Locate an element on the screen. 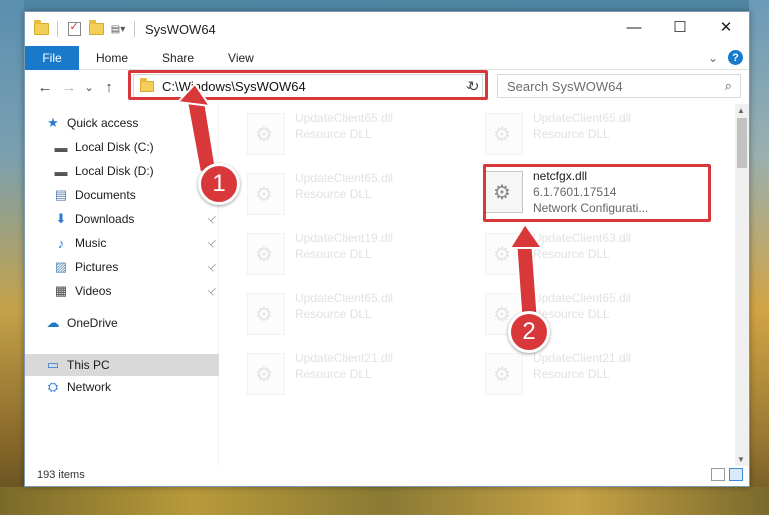 The image size is (769, 515). sidebar-item-label: Local Disk (C:) is located at coordinates (114, 147).